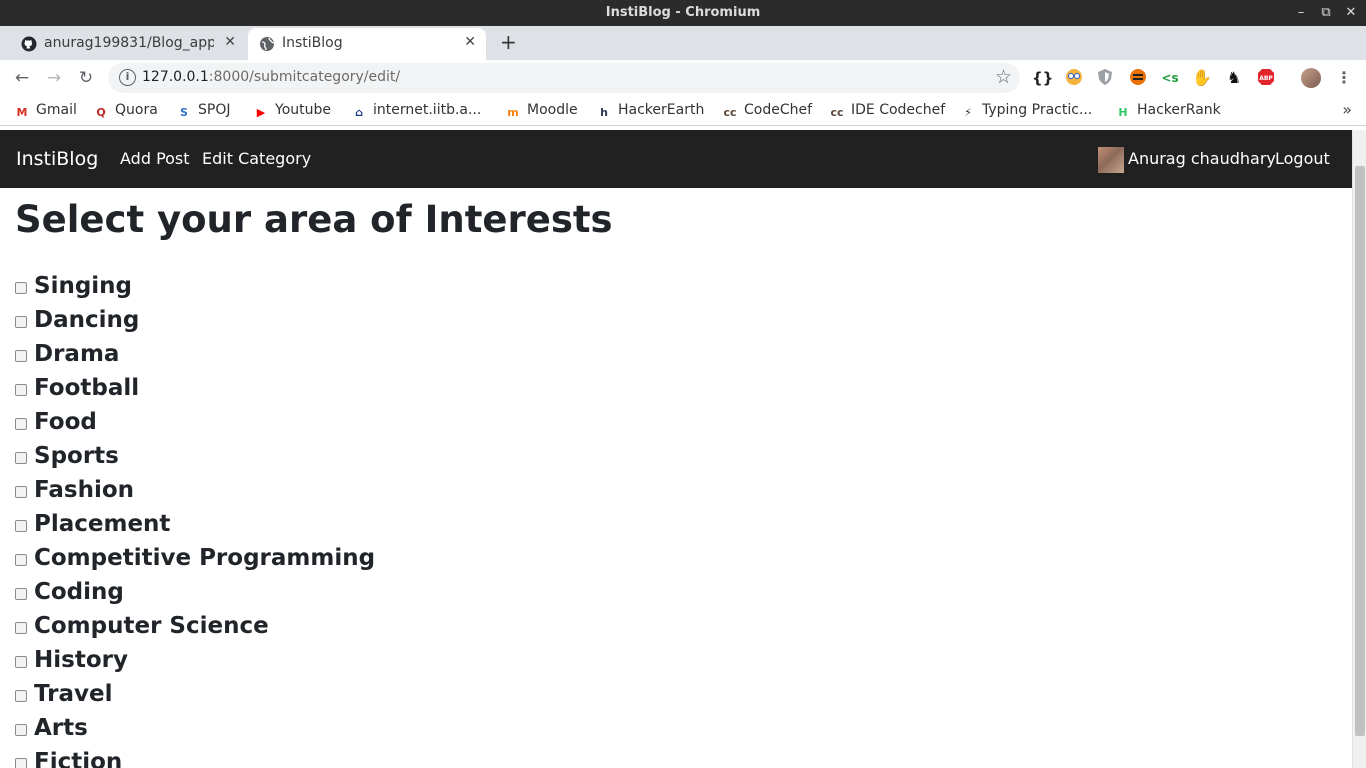  What do you see at coordinates (73, 694) in the screenshot?
I see `category-label: Travel` at bounding box center [73, 694].